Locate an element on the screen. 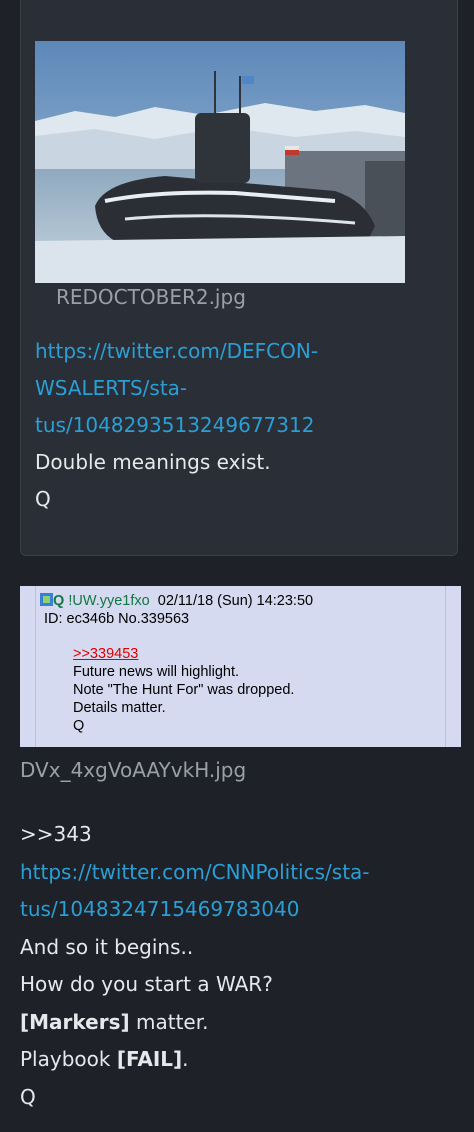 The image size is (474, 1132). markers-line: [Markers] matter. is located at coordinates (240, 1023).